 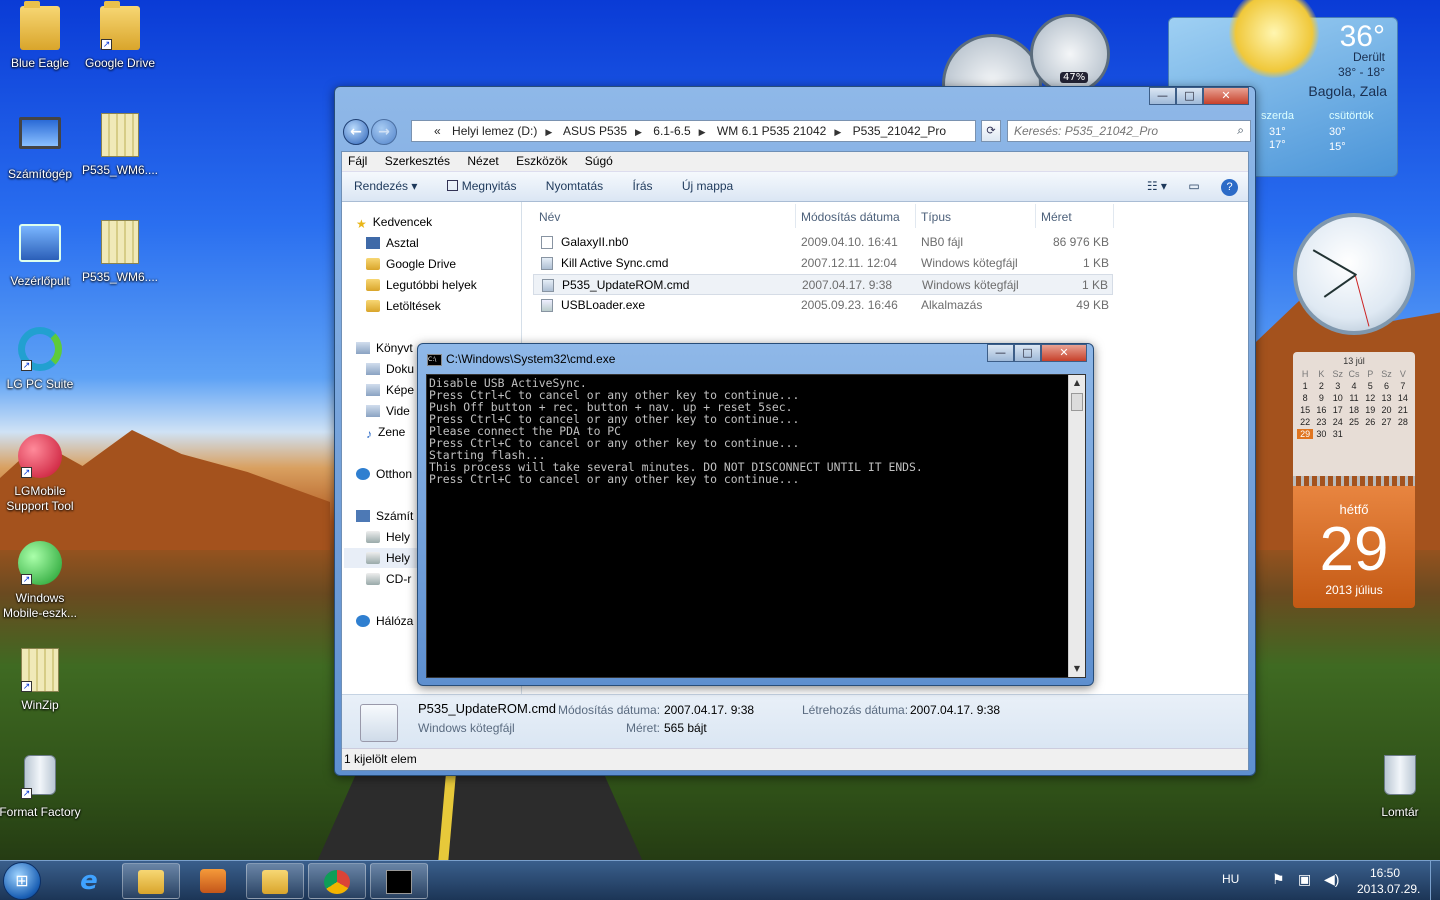 I want to click on burn-button: Írás, so click(x=643, y=186).